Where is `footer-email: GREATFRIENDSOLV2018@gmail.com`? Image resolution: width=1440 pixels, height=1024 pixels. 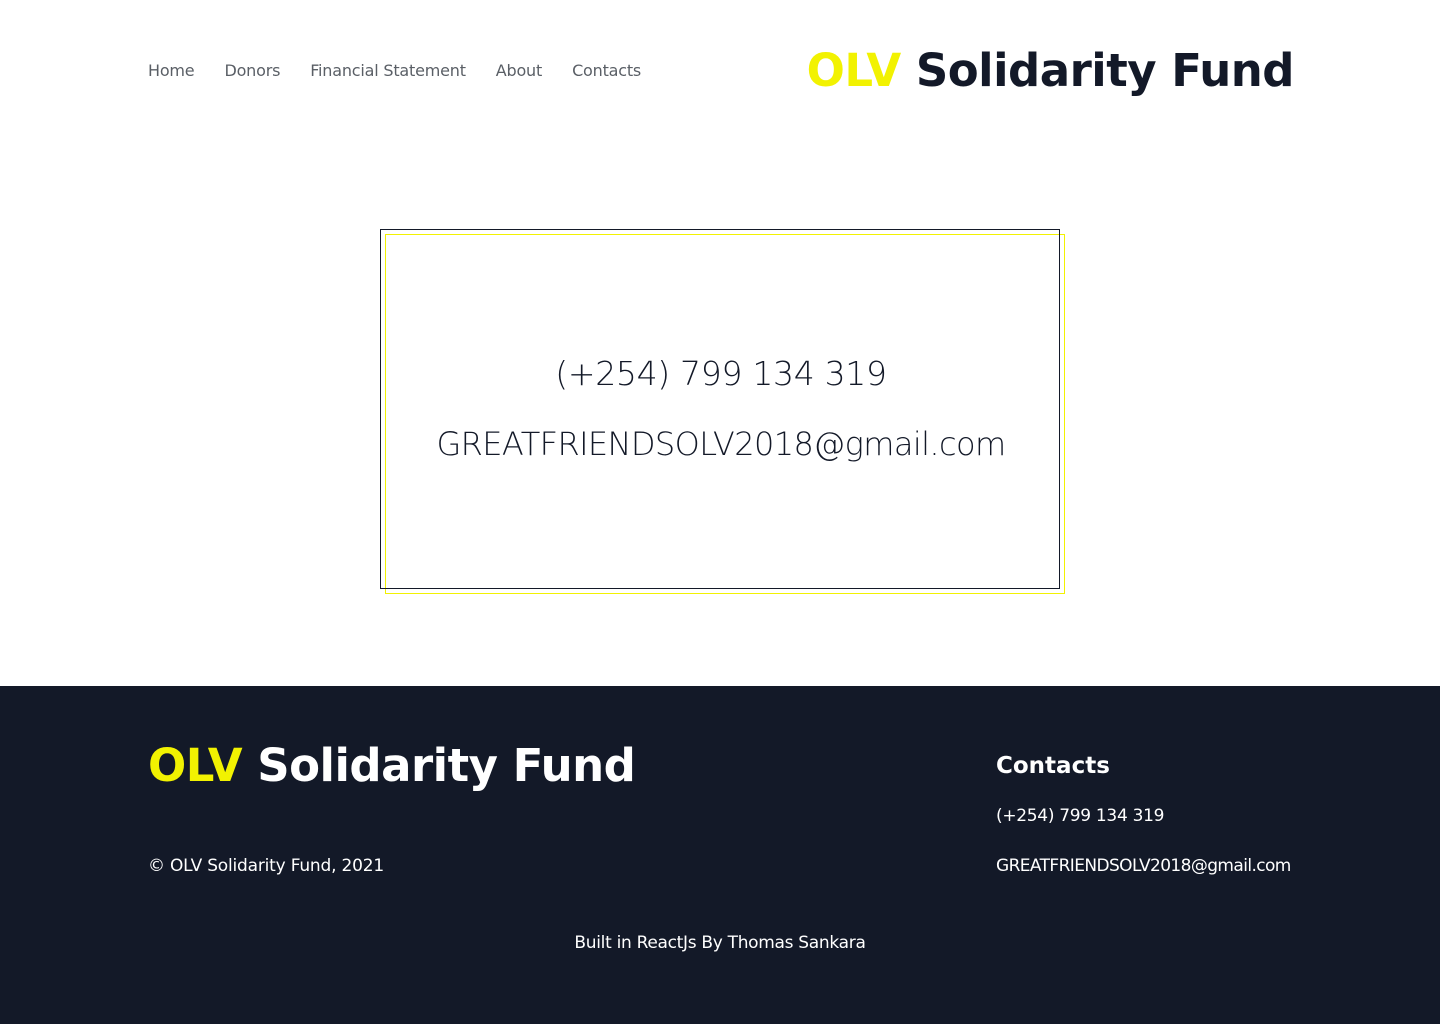
footer-email: GREATFRIENDSOLV2018@gmail.com is located at coordinates (1143, 866).